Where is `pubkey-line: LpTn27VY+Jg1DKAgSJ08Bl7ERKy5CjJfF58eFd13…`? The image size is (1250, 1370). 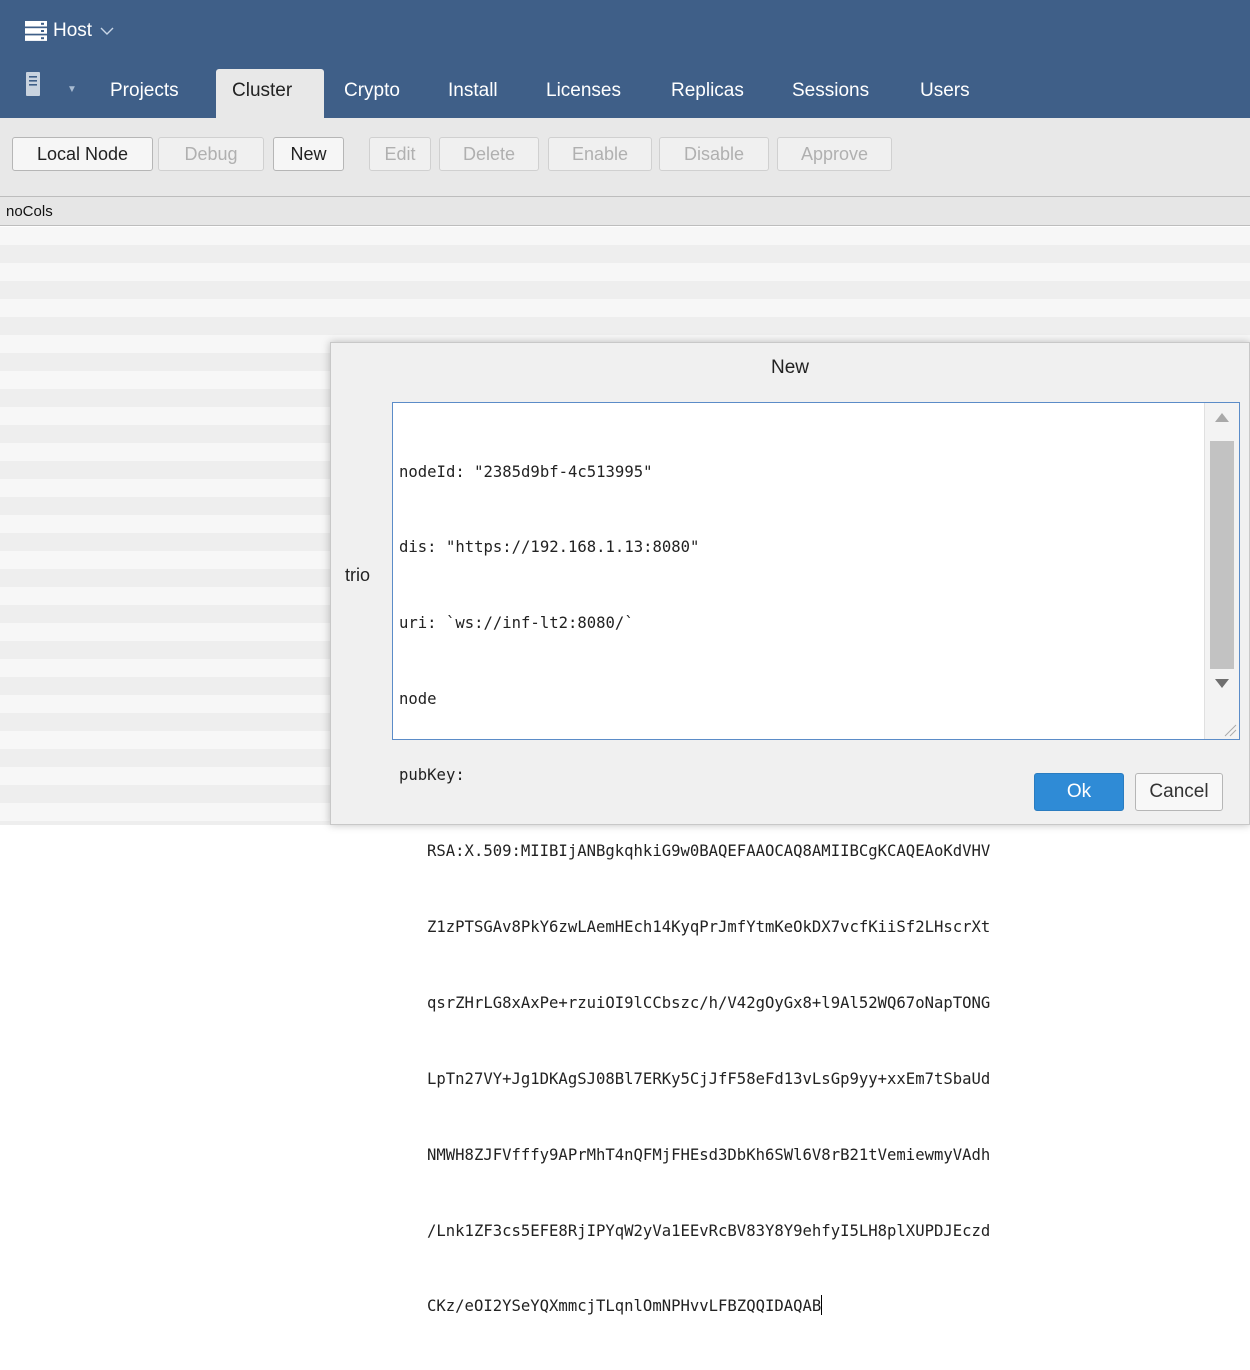 pubkey-line: LpTn27VY+Jg1DKAgSJ08Bl7ERKy5CjJfF58eFd13… is located at coordinates (709, 1078).